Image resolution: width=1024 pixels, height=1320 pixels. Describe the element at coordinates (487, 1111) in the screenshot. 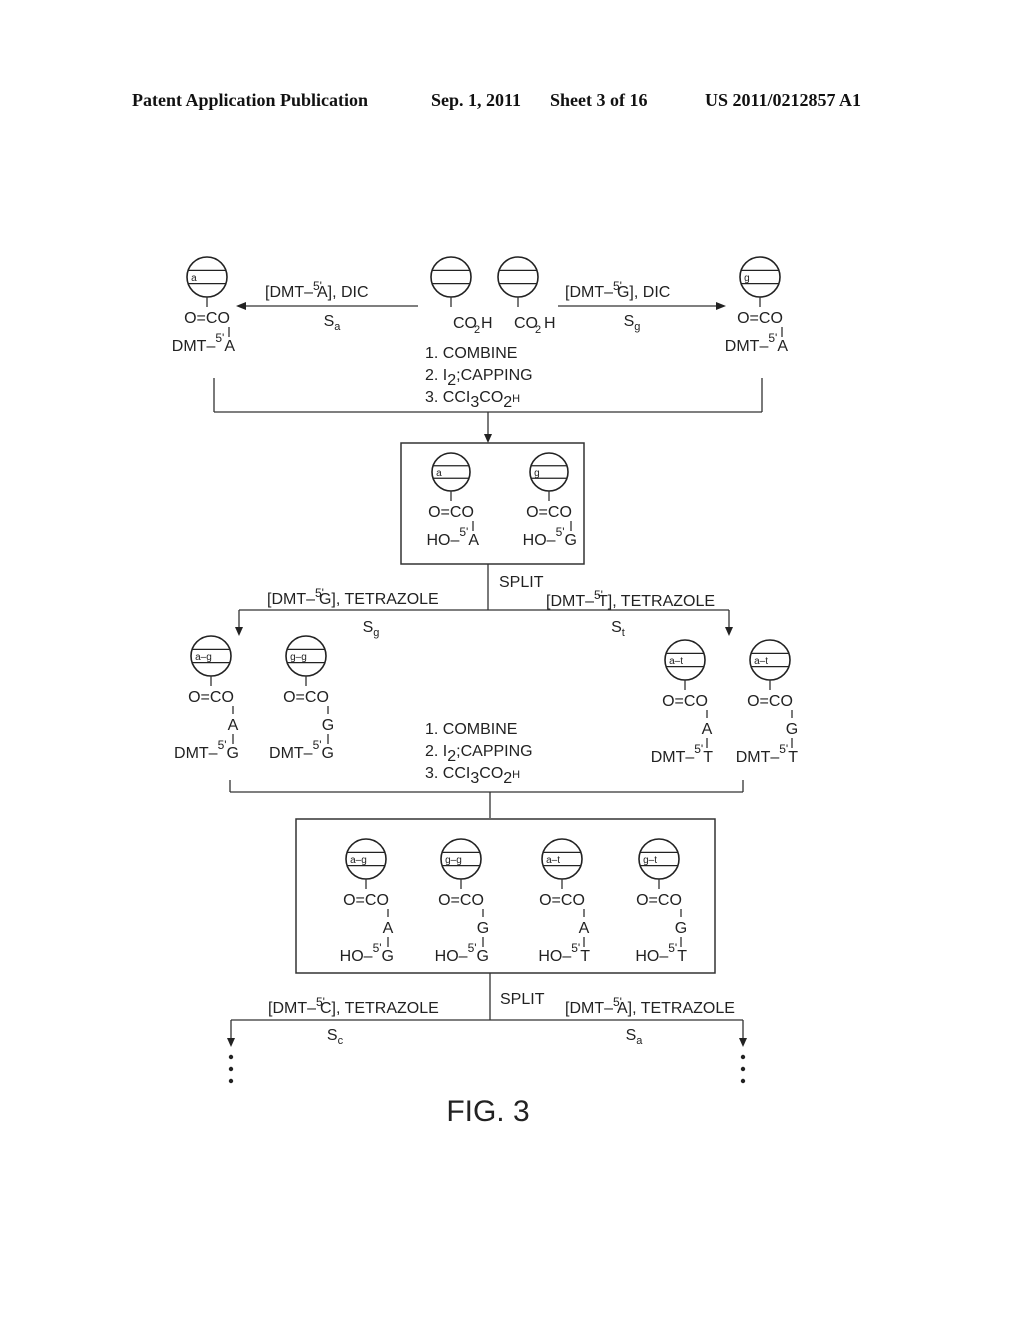

I see `figure-caption: FIG. 3` at that location.